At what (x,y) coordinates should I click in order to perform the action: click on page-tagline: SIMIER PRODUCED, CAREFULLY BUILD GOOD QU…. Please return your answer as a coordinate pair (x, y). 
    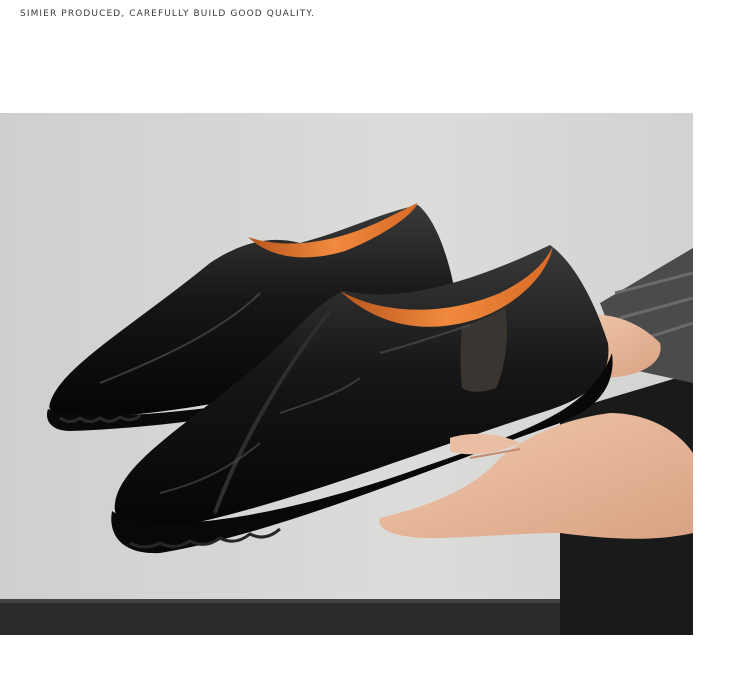
    Looking at the image, I should click on (168, 14).